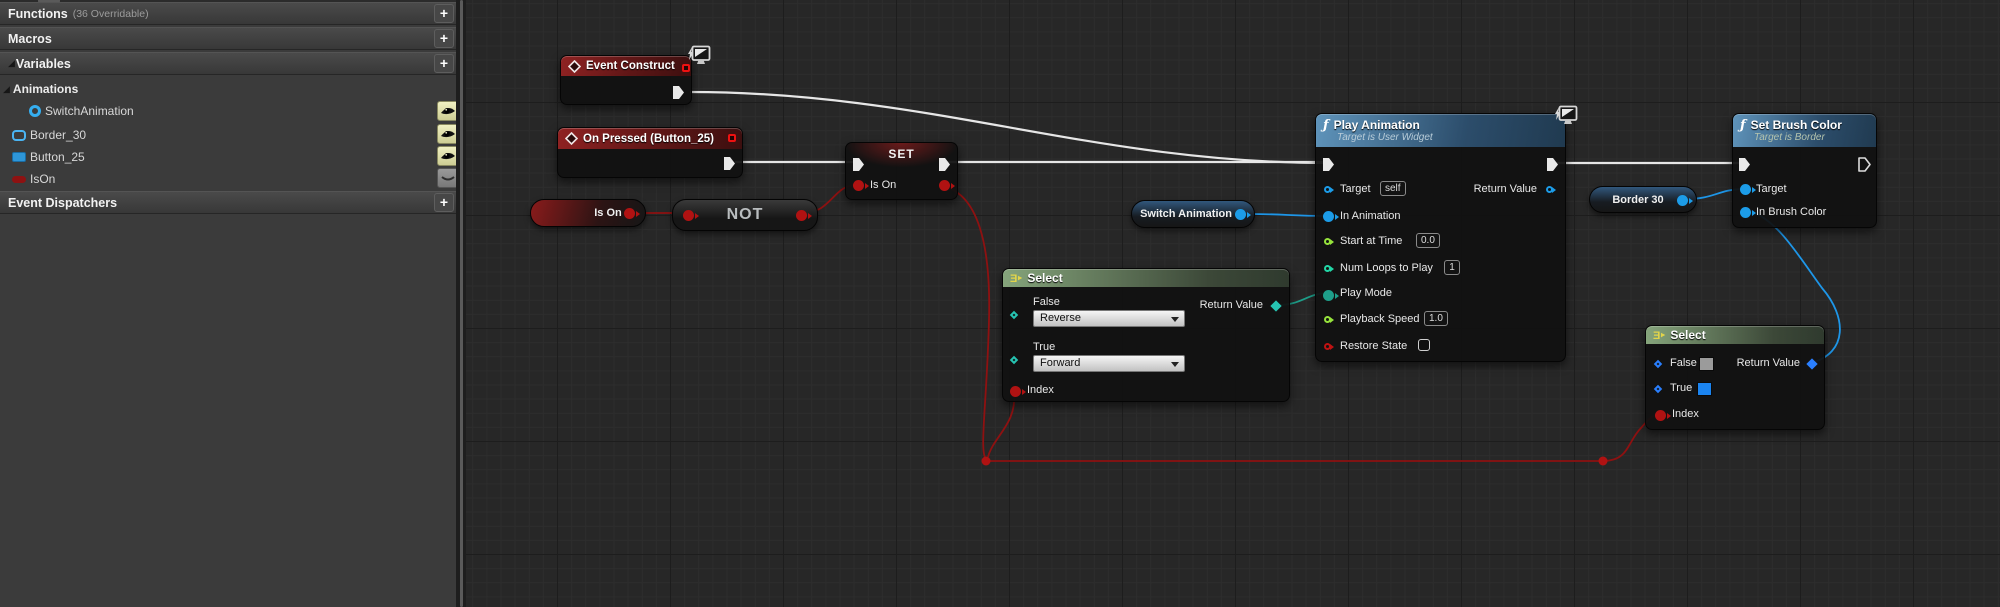  I want to click on node-header: Event Construct, so click(626, 66).